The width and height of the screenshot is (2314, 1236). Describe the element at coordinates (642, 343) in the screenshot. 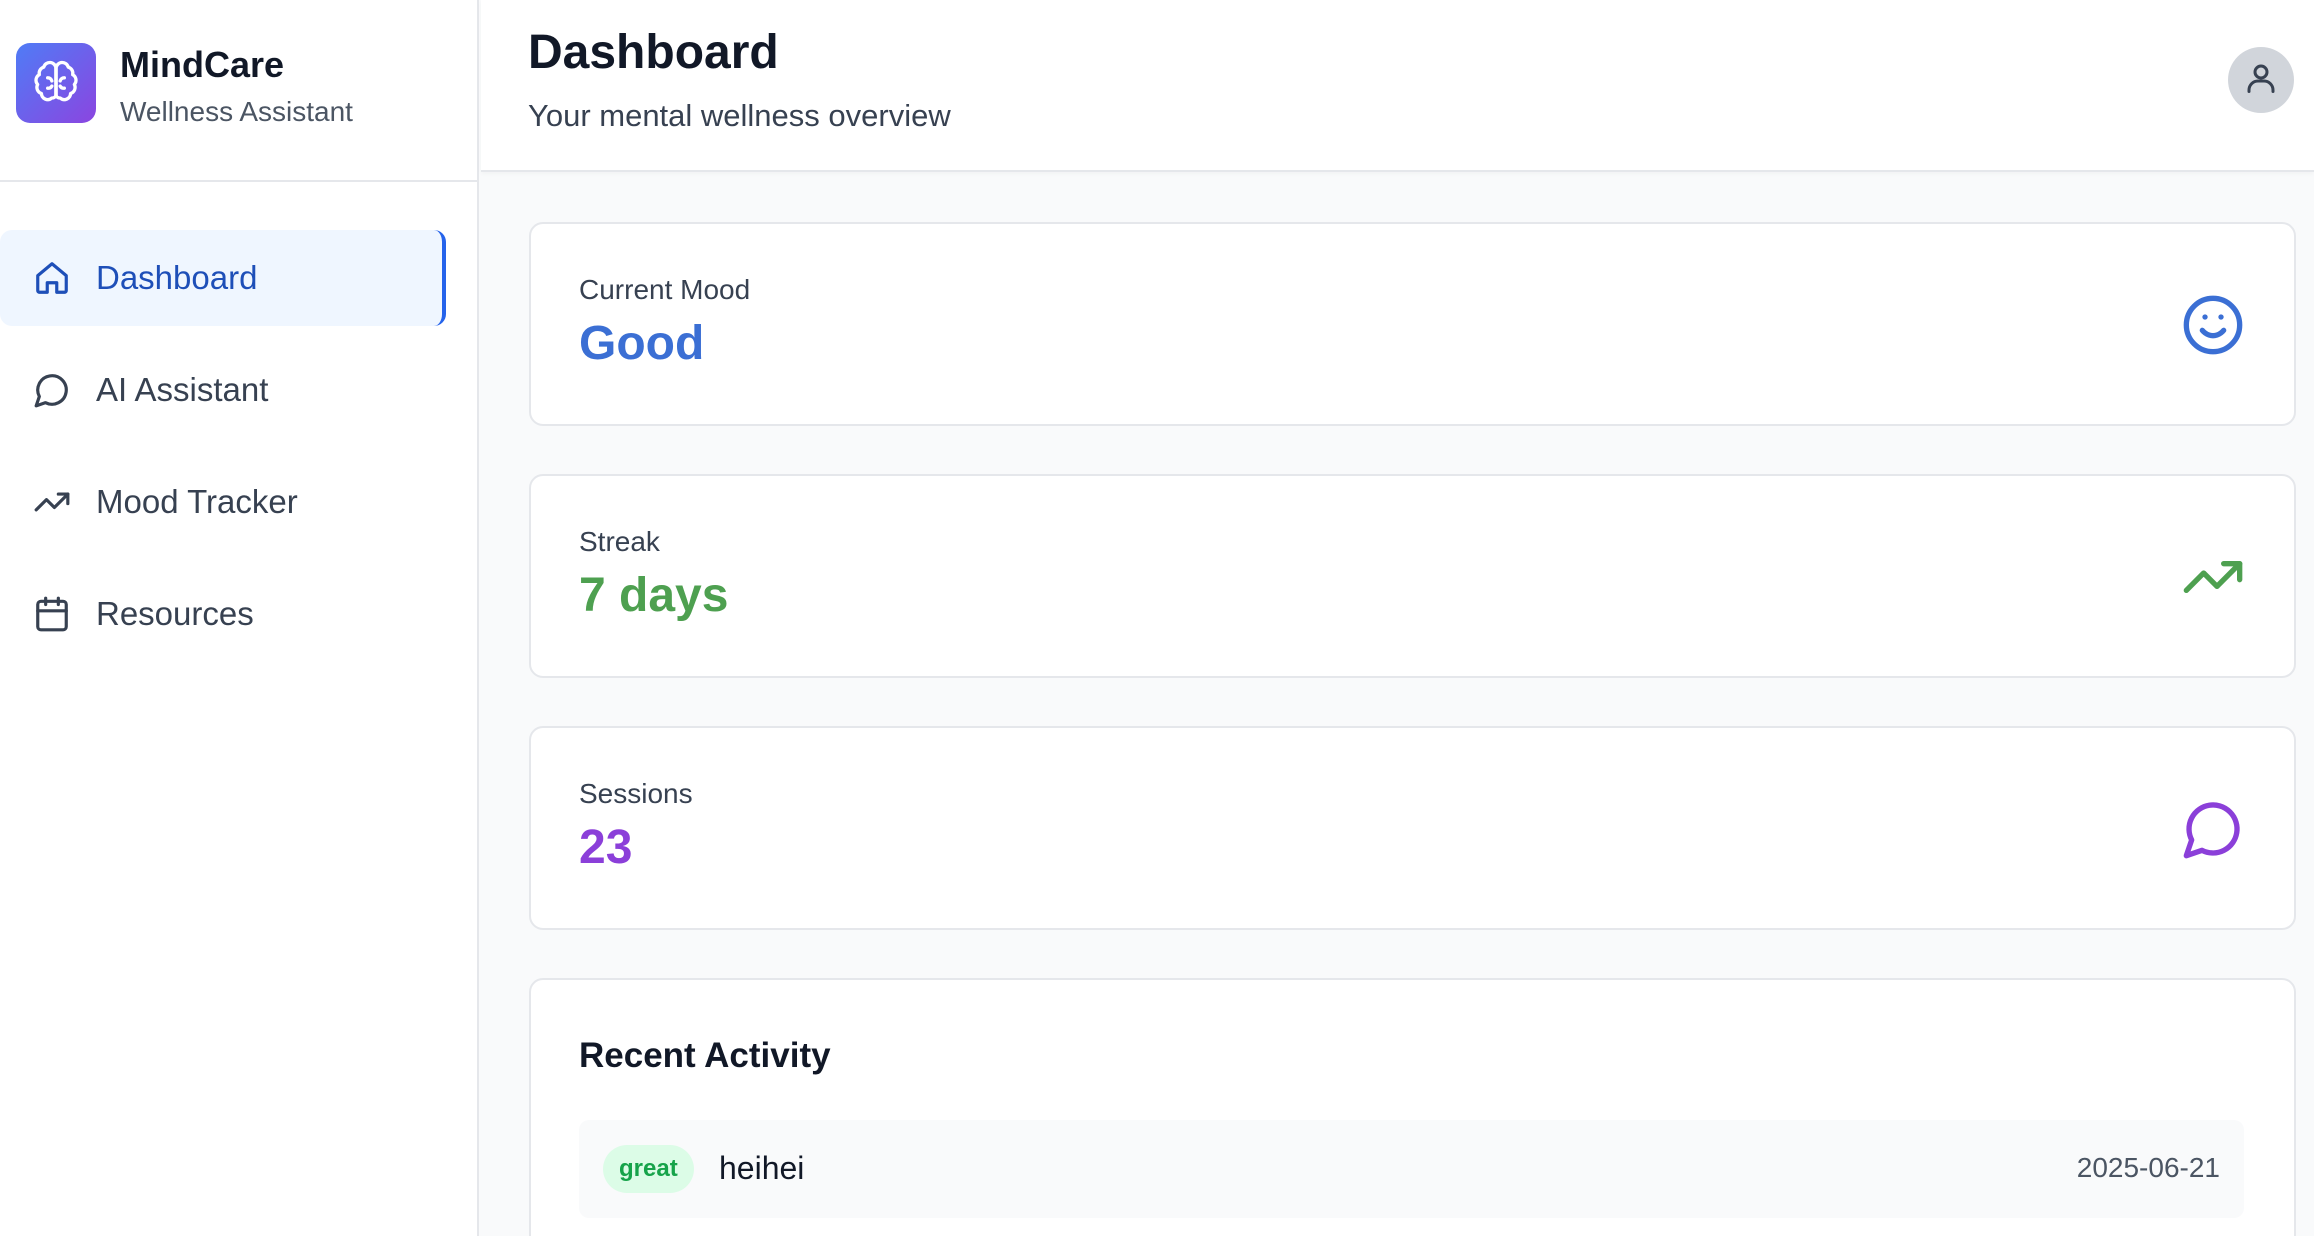

I see `stat-value: Good` at that location.